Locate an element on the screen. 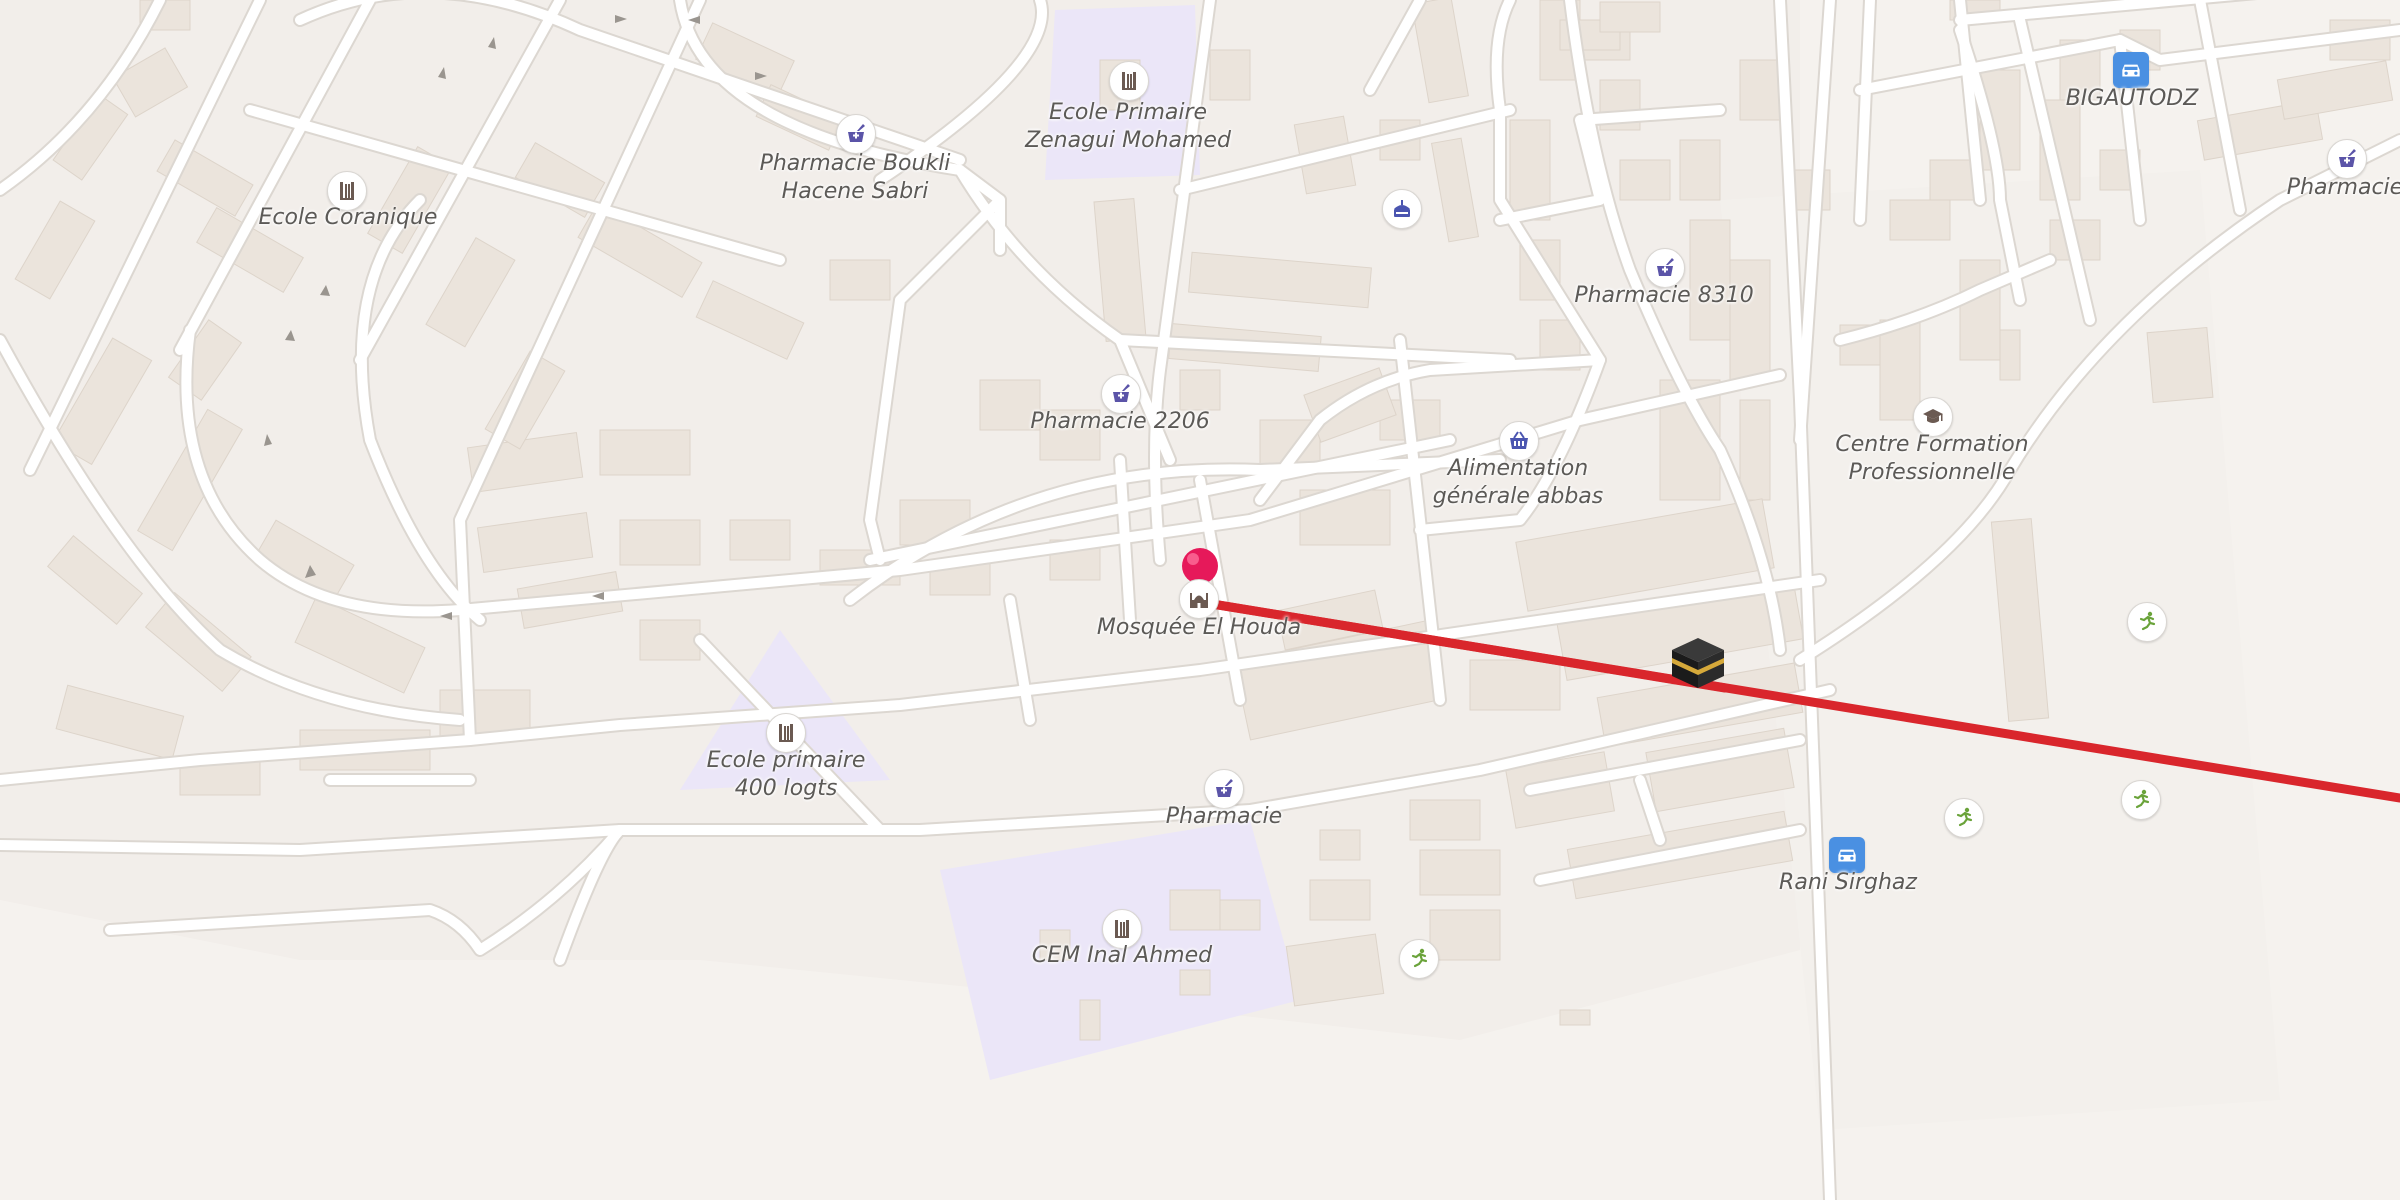 The height and width of the screenshot is (1200, 2400). mosque-icon is located at coordinates (1199, 599).